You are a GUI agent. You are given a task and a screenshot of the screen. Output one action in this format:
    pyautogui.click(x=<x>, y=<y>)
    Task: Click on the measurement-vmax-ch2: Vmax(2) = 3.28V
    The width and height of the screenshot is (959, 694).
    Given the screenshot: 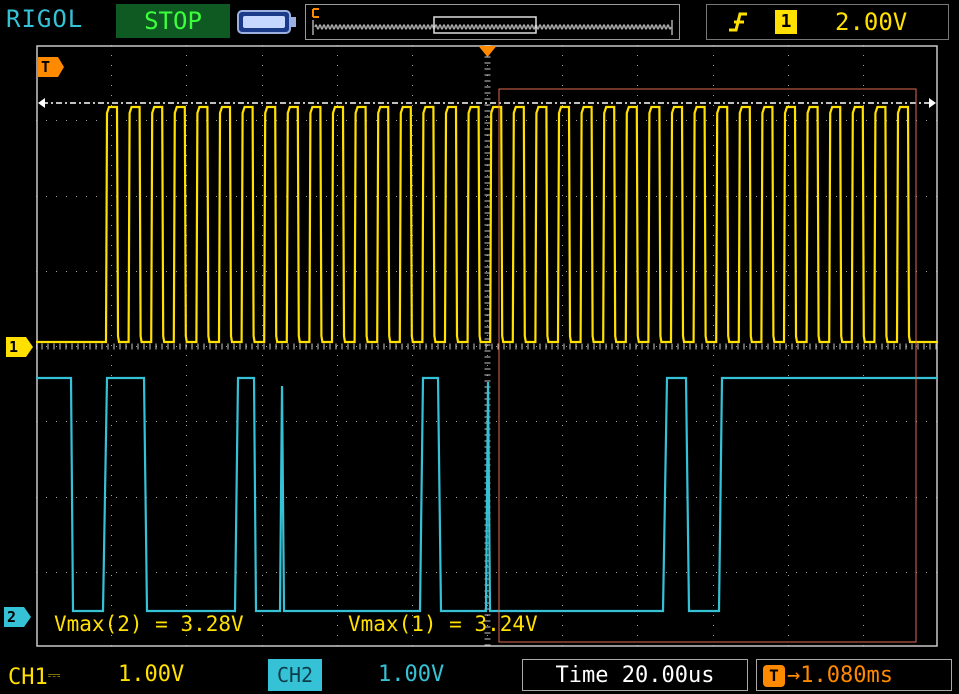 What is the action you would take?
    pyautogui.click(x=149, y=624)
    